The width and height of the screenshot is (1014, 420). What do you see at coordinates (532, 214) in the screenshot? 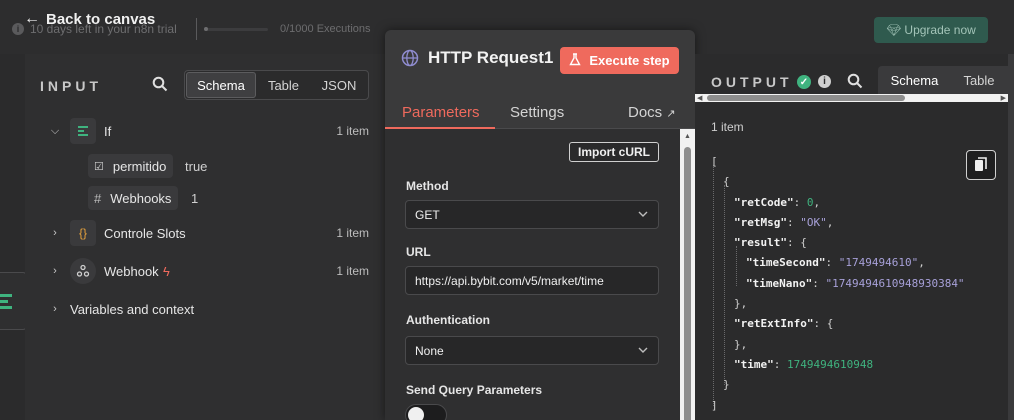
I see `method-select: GET` at bounding box center [532, 214].